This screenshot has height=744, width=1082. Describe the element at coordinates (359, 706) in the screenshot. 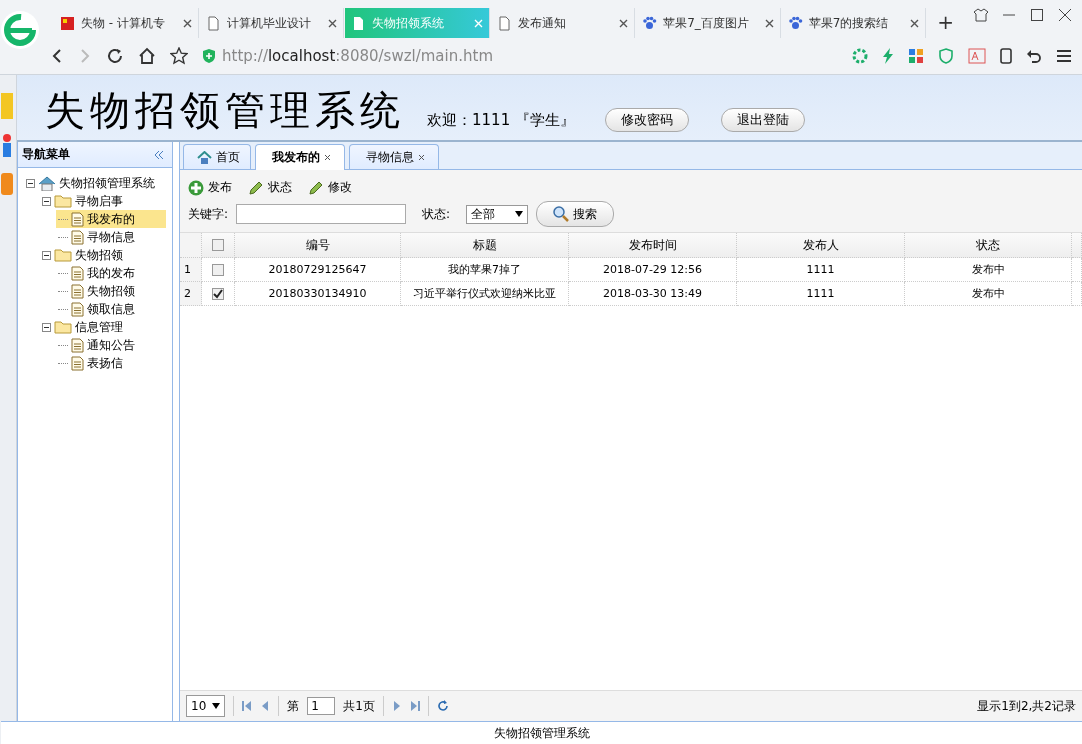

I see `page-count: 共1页` at that location.